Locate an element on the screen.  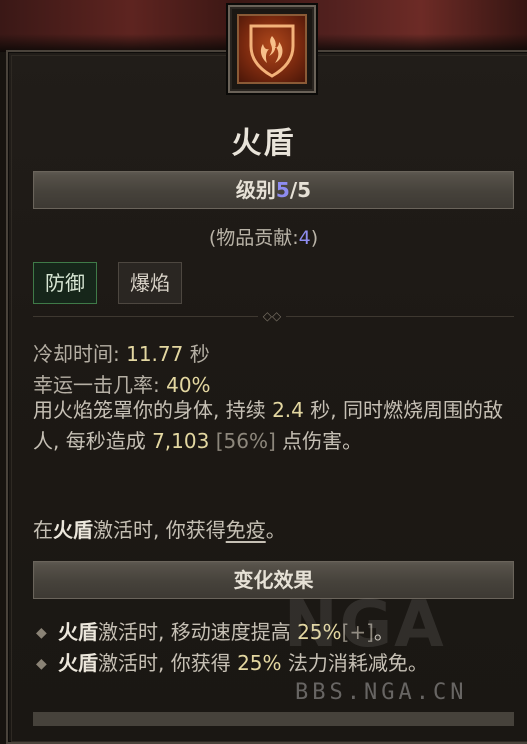
tag-pyromancy: 爆焰 is located at coordinates (150, 283).